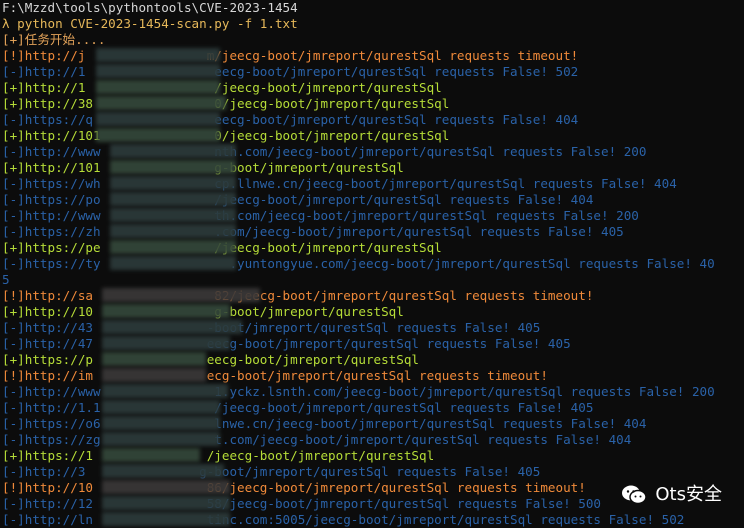 The height and width of the screenshot is (528, 744). What do you see at coordinates (634, 495) in the screenshot?
I see `wechat-icon` at bounding box center [634, 495].